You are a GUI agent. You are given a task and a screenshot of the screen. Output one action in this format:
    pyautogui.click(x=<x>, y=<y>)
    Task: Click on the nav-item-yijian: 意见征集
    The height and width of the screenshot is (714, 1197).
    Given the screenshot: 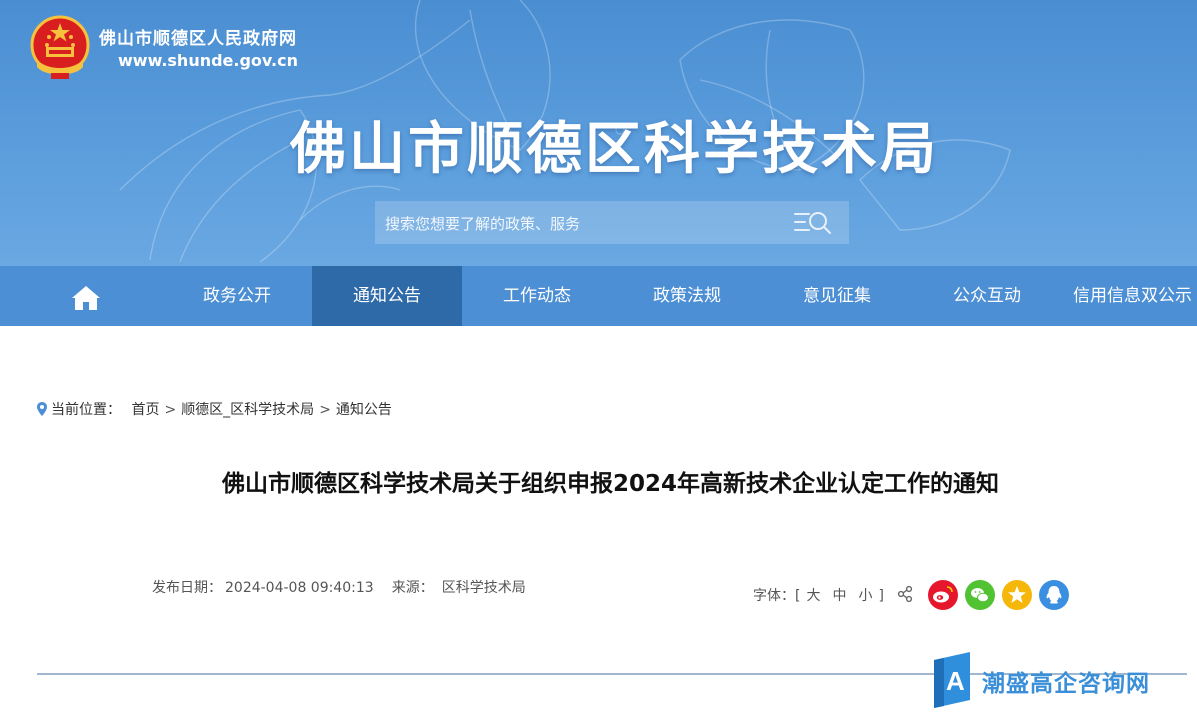 What is the action you would take?
    pyautogui.click(x=837, y=296)
    